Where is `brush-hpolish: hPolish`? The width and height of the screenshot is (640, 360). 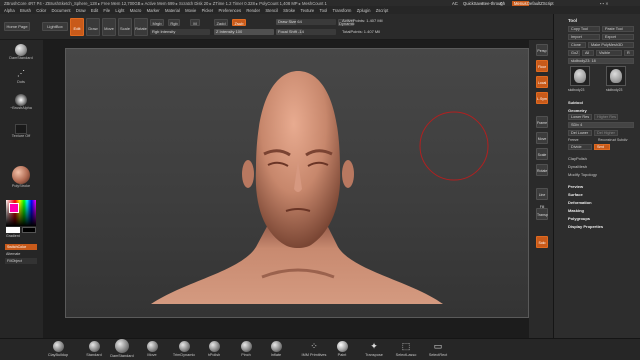
brush-hpolish: hPolish is located at coordinates (214, 350).